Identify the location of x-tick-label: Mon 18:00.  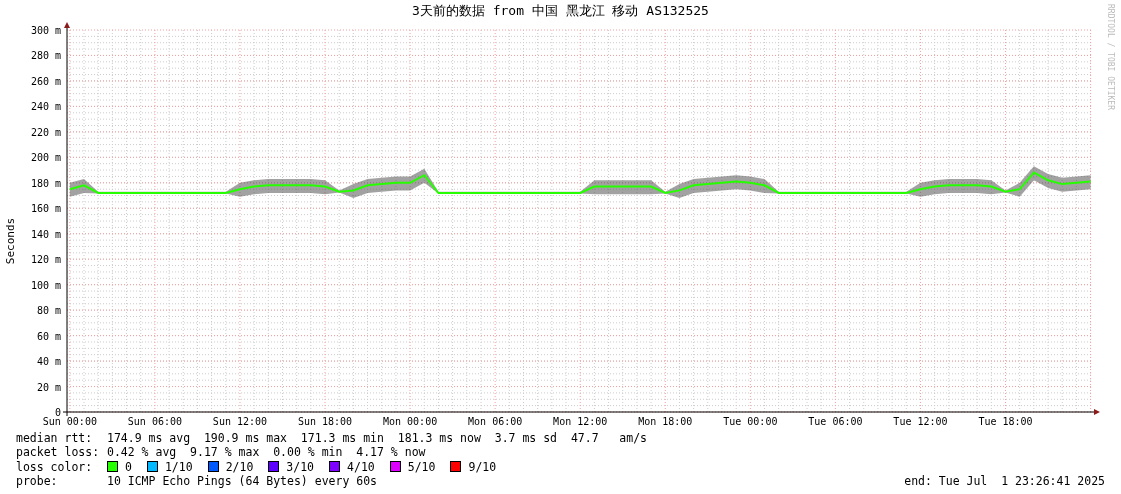
(665, 421).